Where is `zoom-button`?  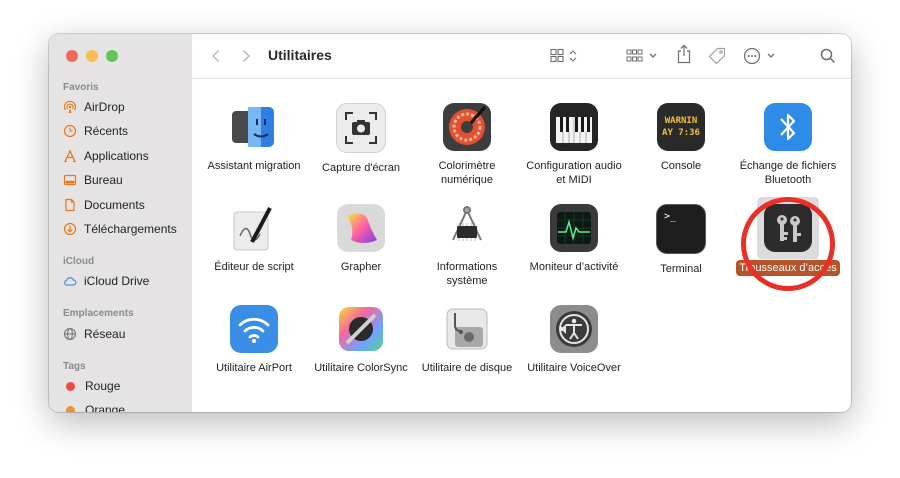 zoom-button is located at coordinates (112, 56).